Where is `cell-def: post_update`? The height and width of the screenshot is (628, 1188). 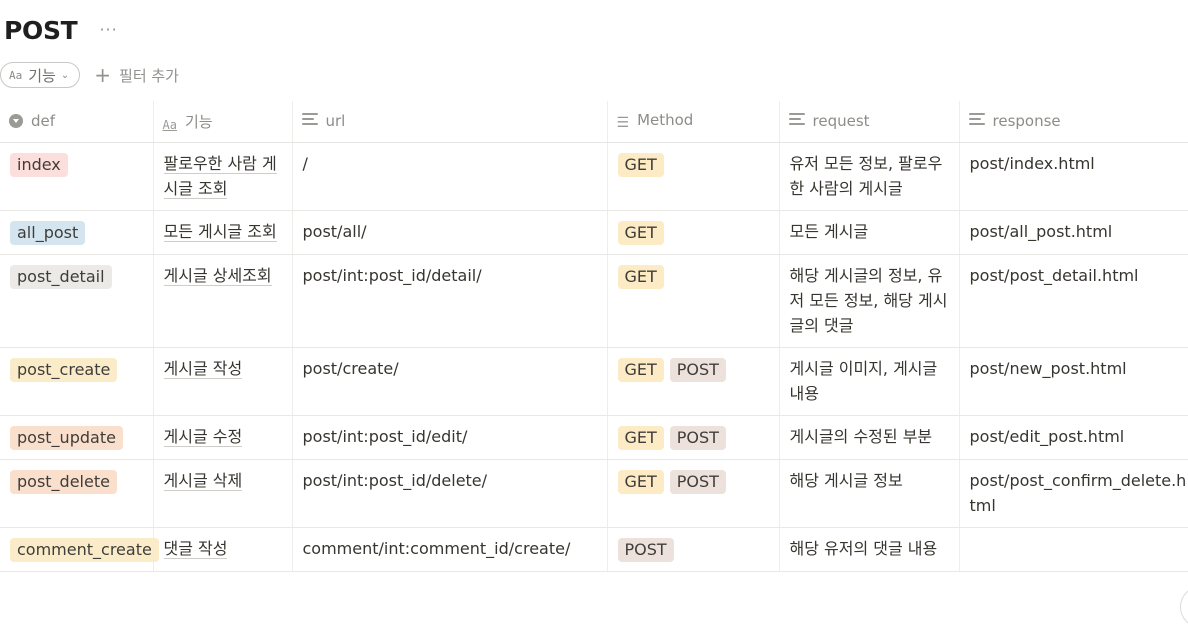
cell-def: post_update is located at coordinates (76, 437).